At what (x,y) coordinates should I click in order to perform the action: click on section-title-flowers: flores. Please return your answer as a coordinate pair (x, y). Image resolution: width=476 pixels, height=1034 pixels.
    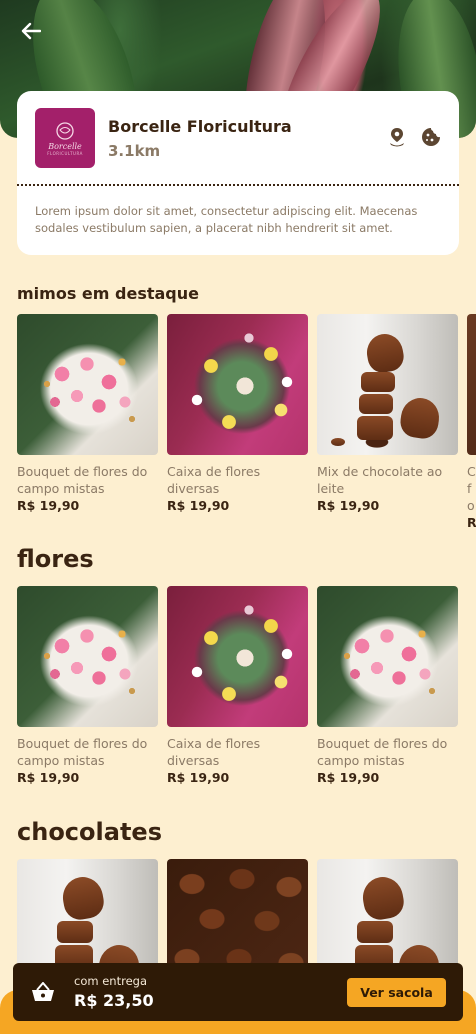
    Looking at the image, I should click on (55, 559).